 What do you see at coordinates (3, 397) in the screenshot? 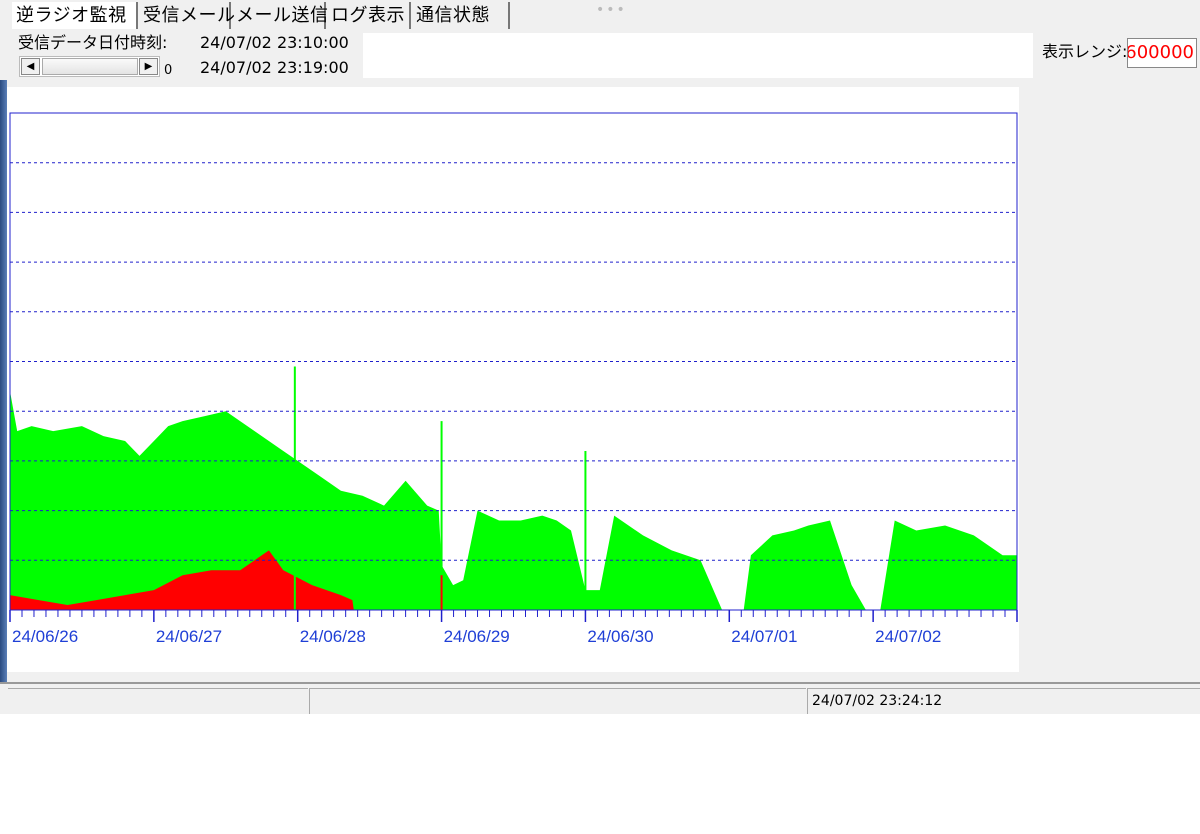
I see `window-edge` at bounding box center [3, 397].